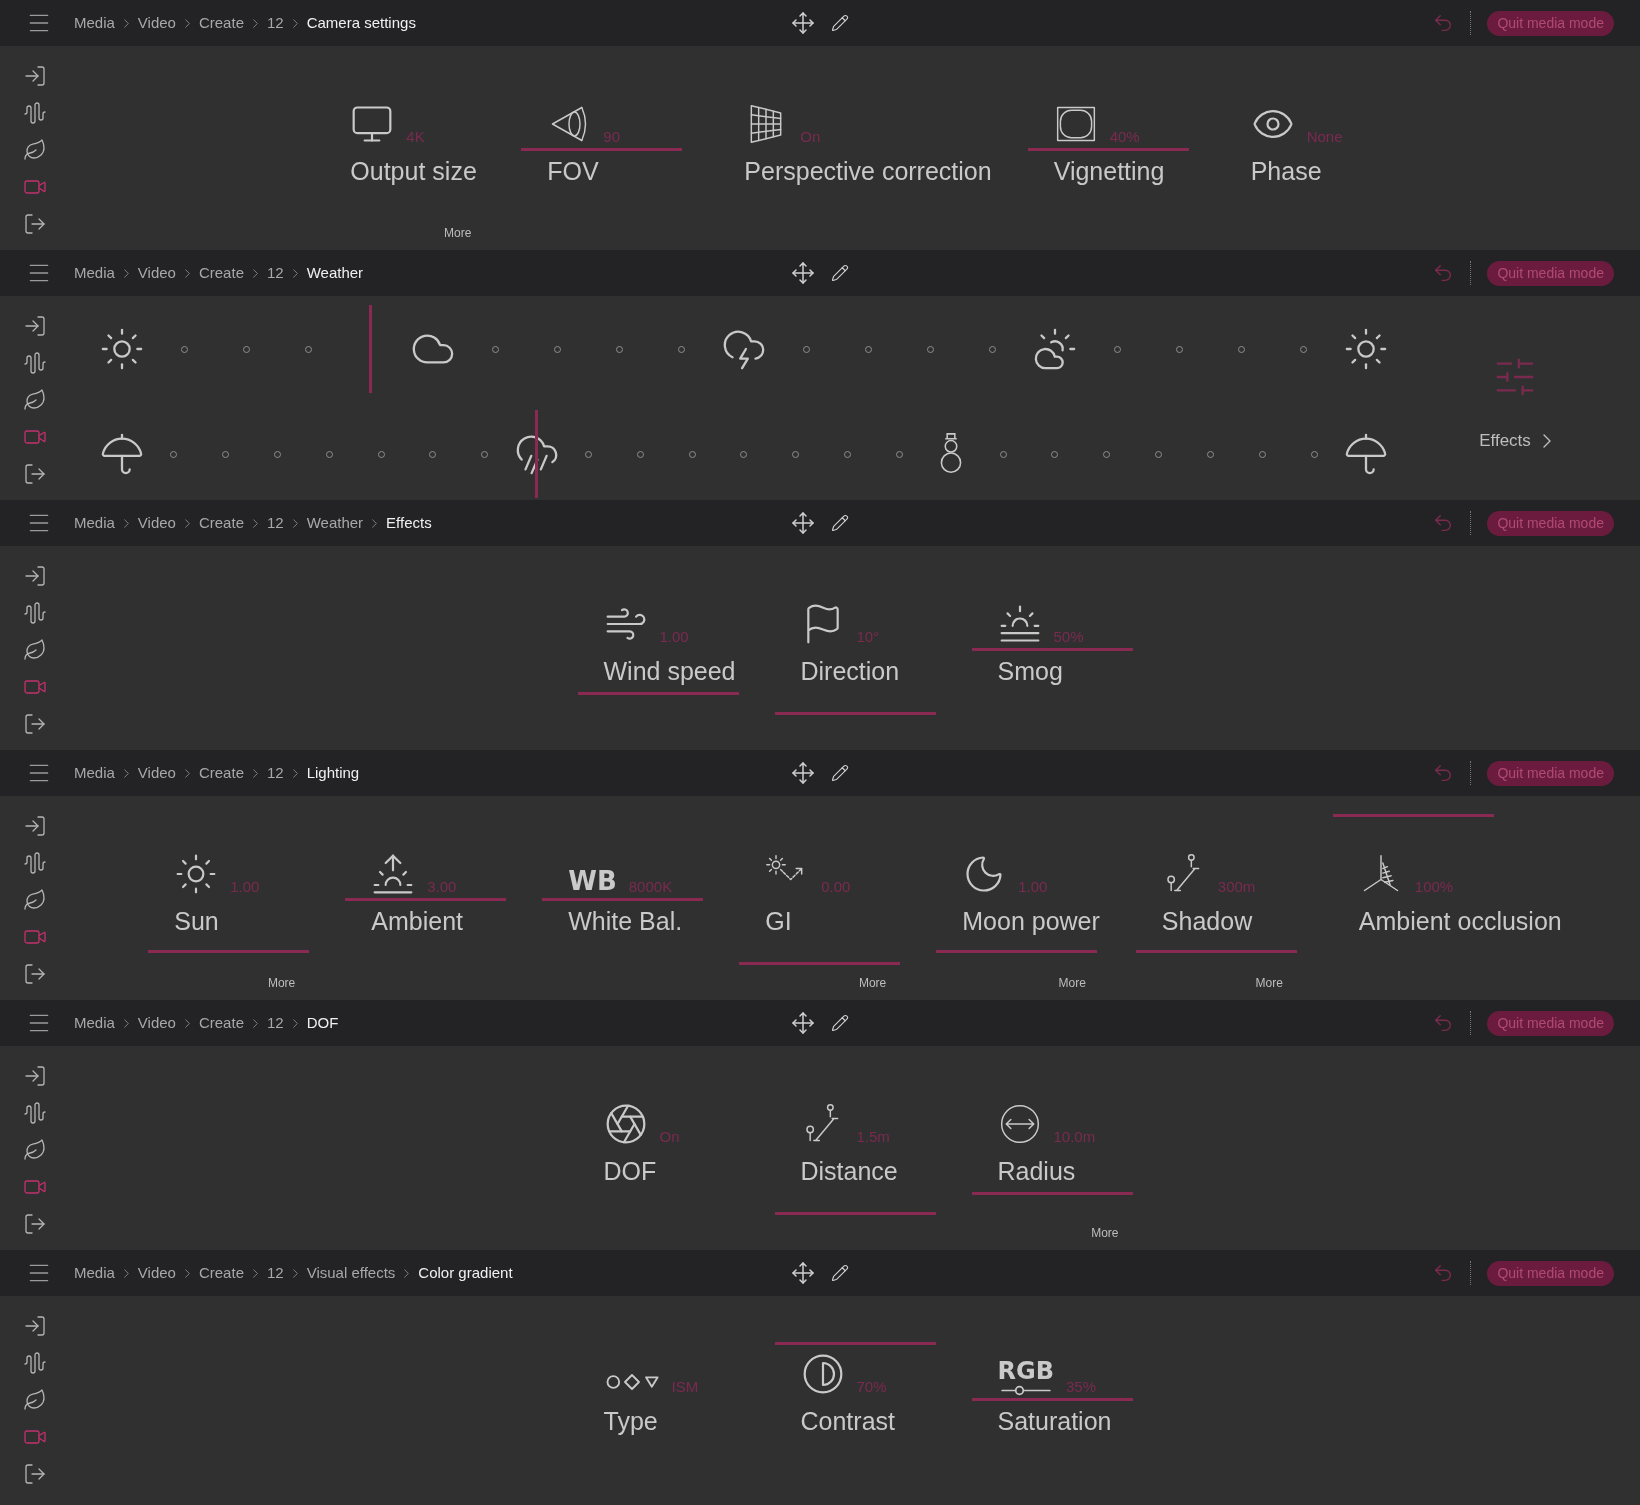  Describe the element at coordinates (1515, 441) in the screenshot. I see `effects-link: Effects` at that location.